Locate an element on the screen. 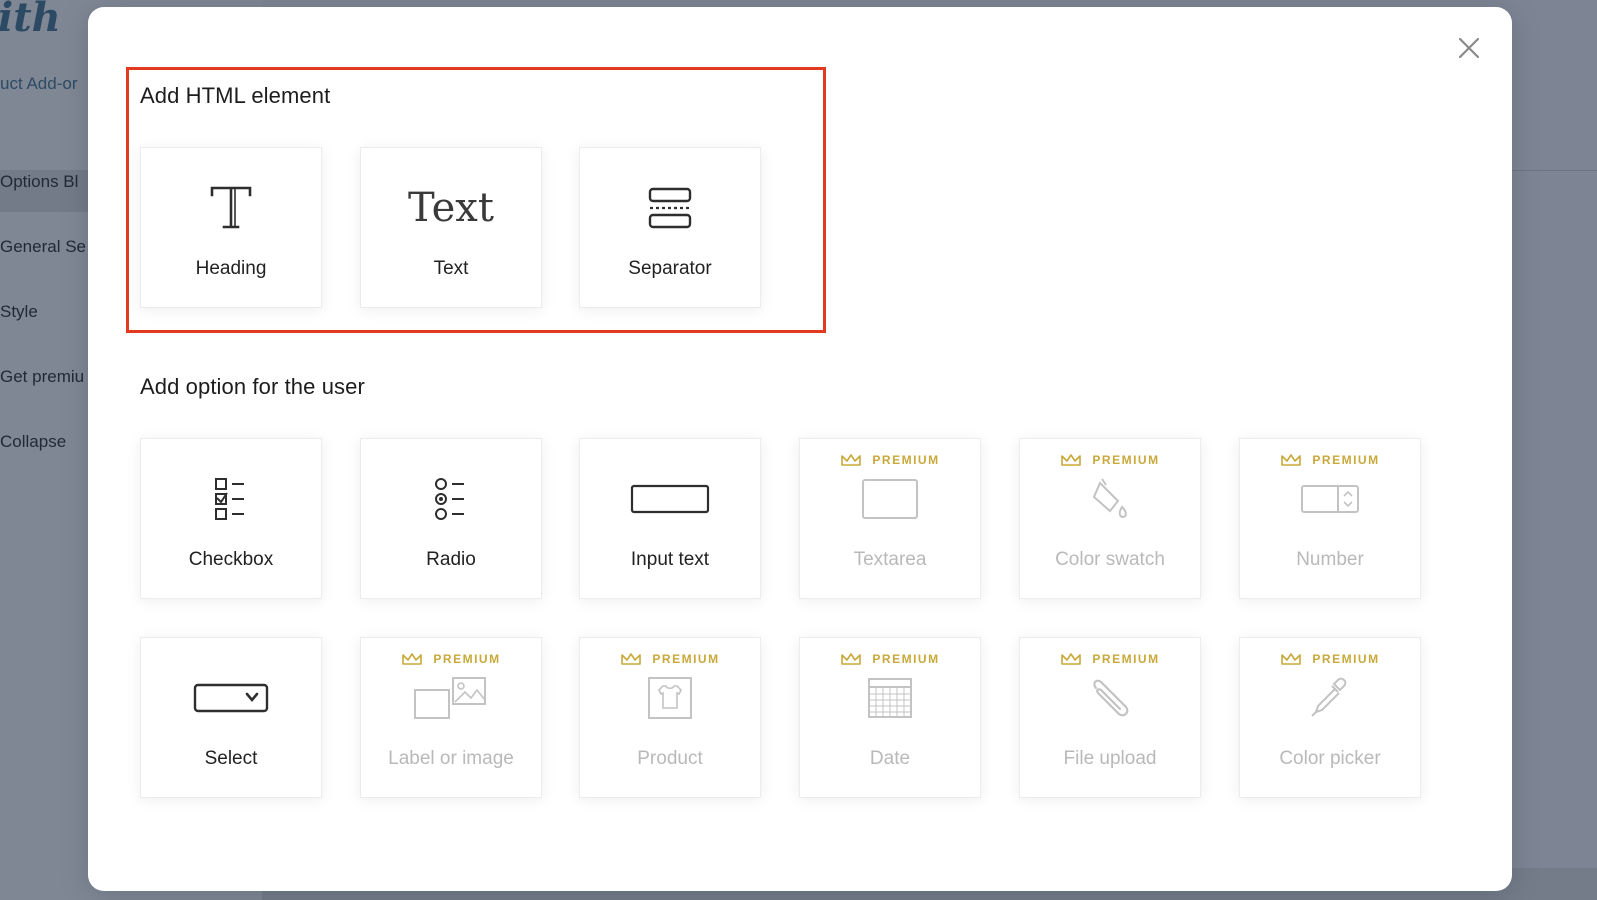  logo: ith is located at coordinates (30, 20).